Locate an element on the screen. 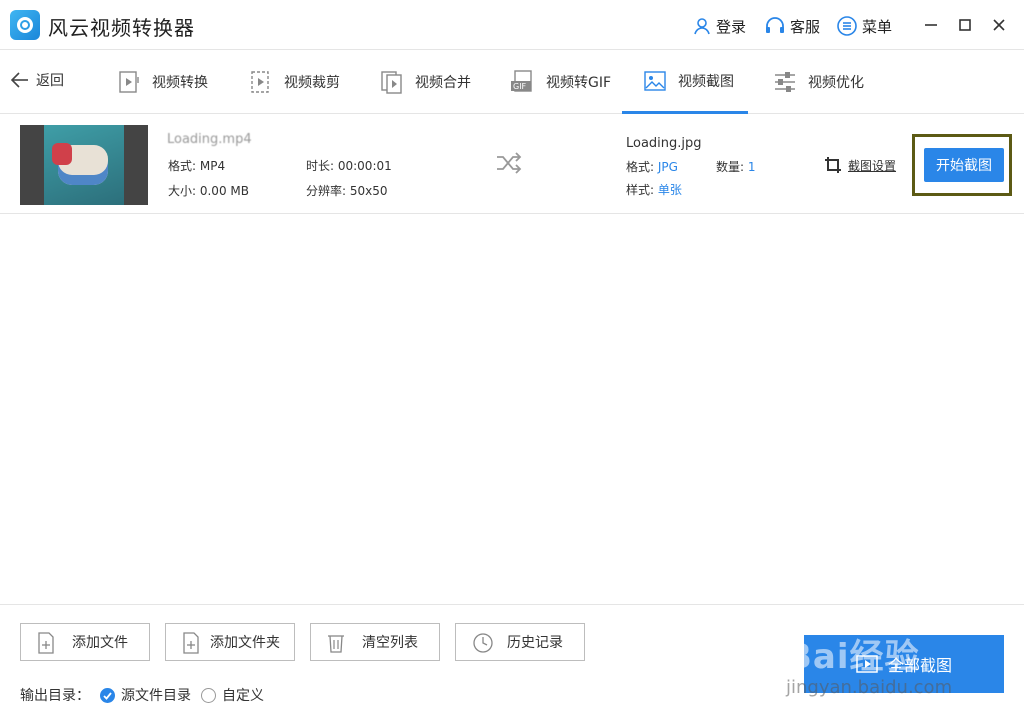 The image size is (1024, 720). tab-video-optimize: 视频优化 is located at coordinates (818, 82).